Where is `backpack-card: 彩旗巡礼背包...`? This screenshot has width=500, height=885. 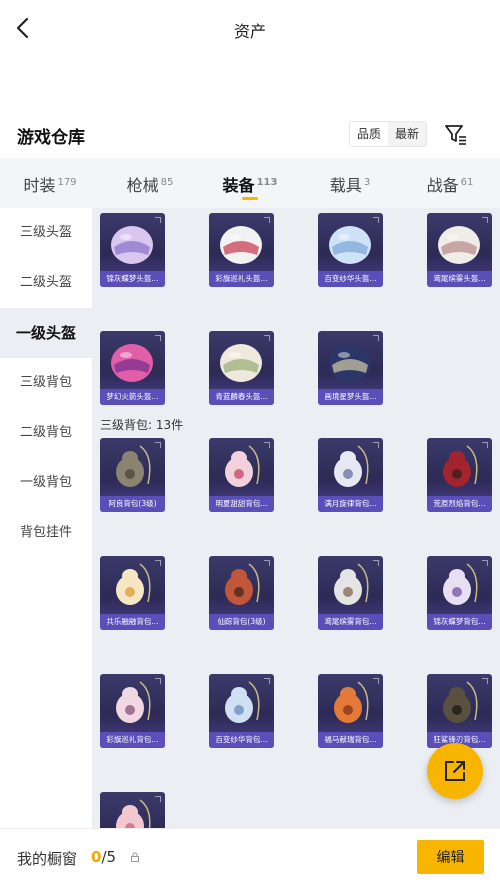
backpack-card: 彩旗巡礼背包... is located at coordinates (132, 711).